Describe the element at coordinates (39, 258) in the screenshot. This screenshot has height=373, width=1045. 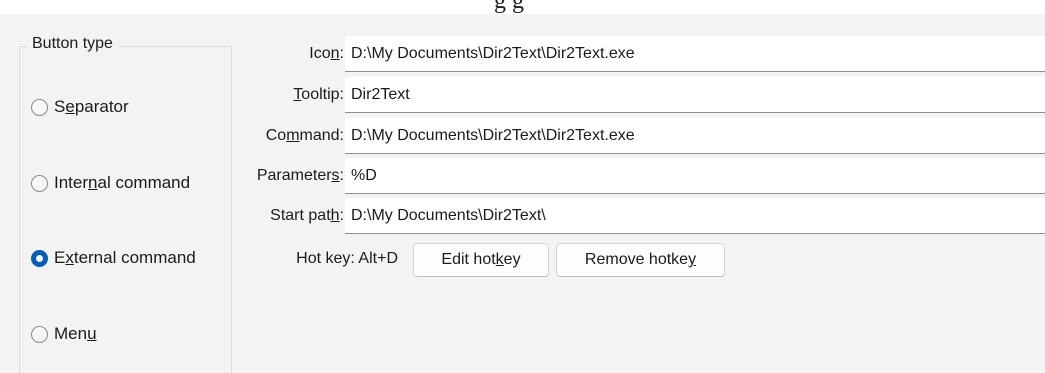
I see `radio-circle-external-command` at that location.